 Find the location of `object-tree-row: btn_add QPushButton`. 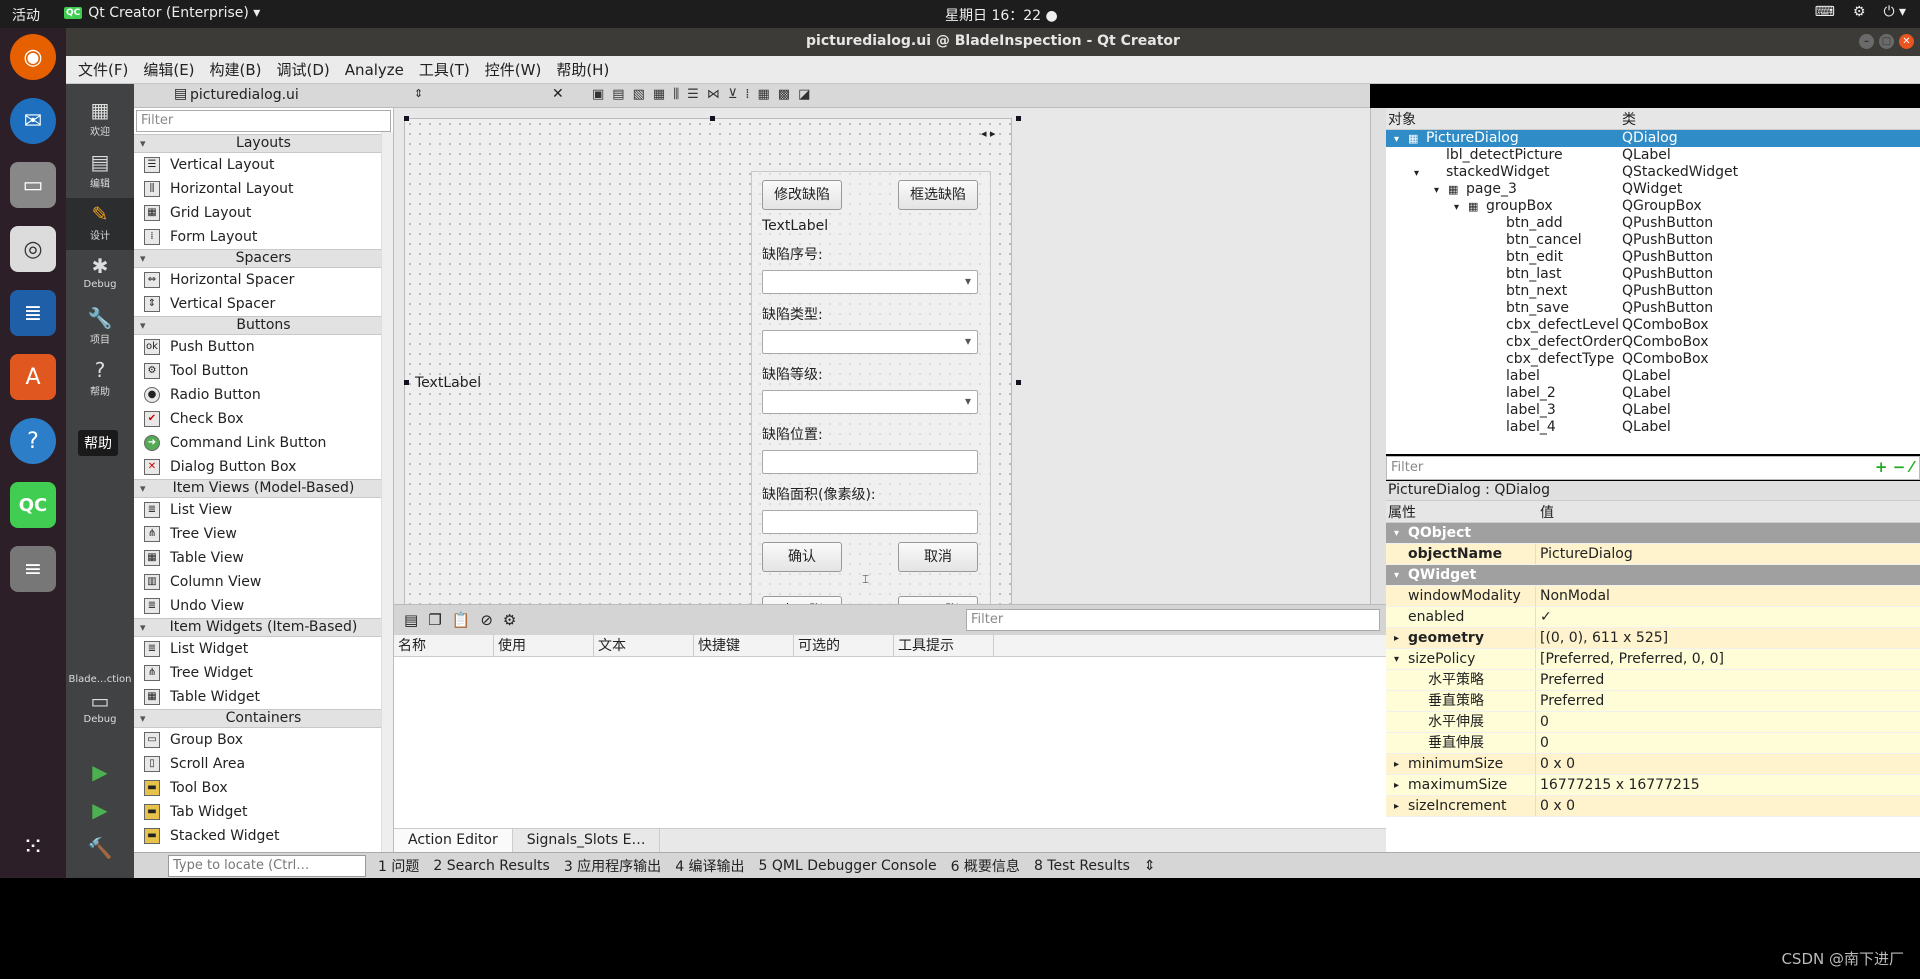

object-tree-row: btn_add QPushButton is located at coordinates (1653, 223).